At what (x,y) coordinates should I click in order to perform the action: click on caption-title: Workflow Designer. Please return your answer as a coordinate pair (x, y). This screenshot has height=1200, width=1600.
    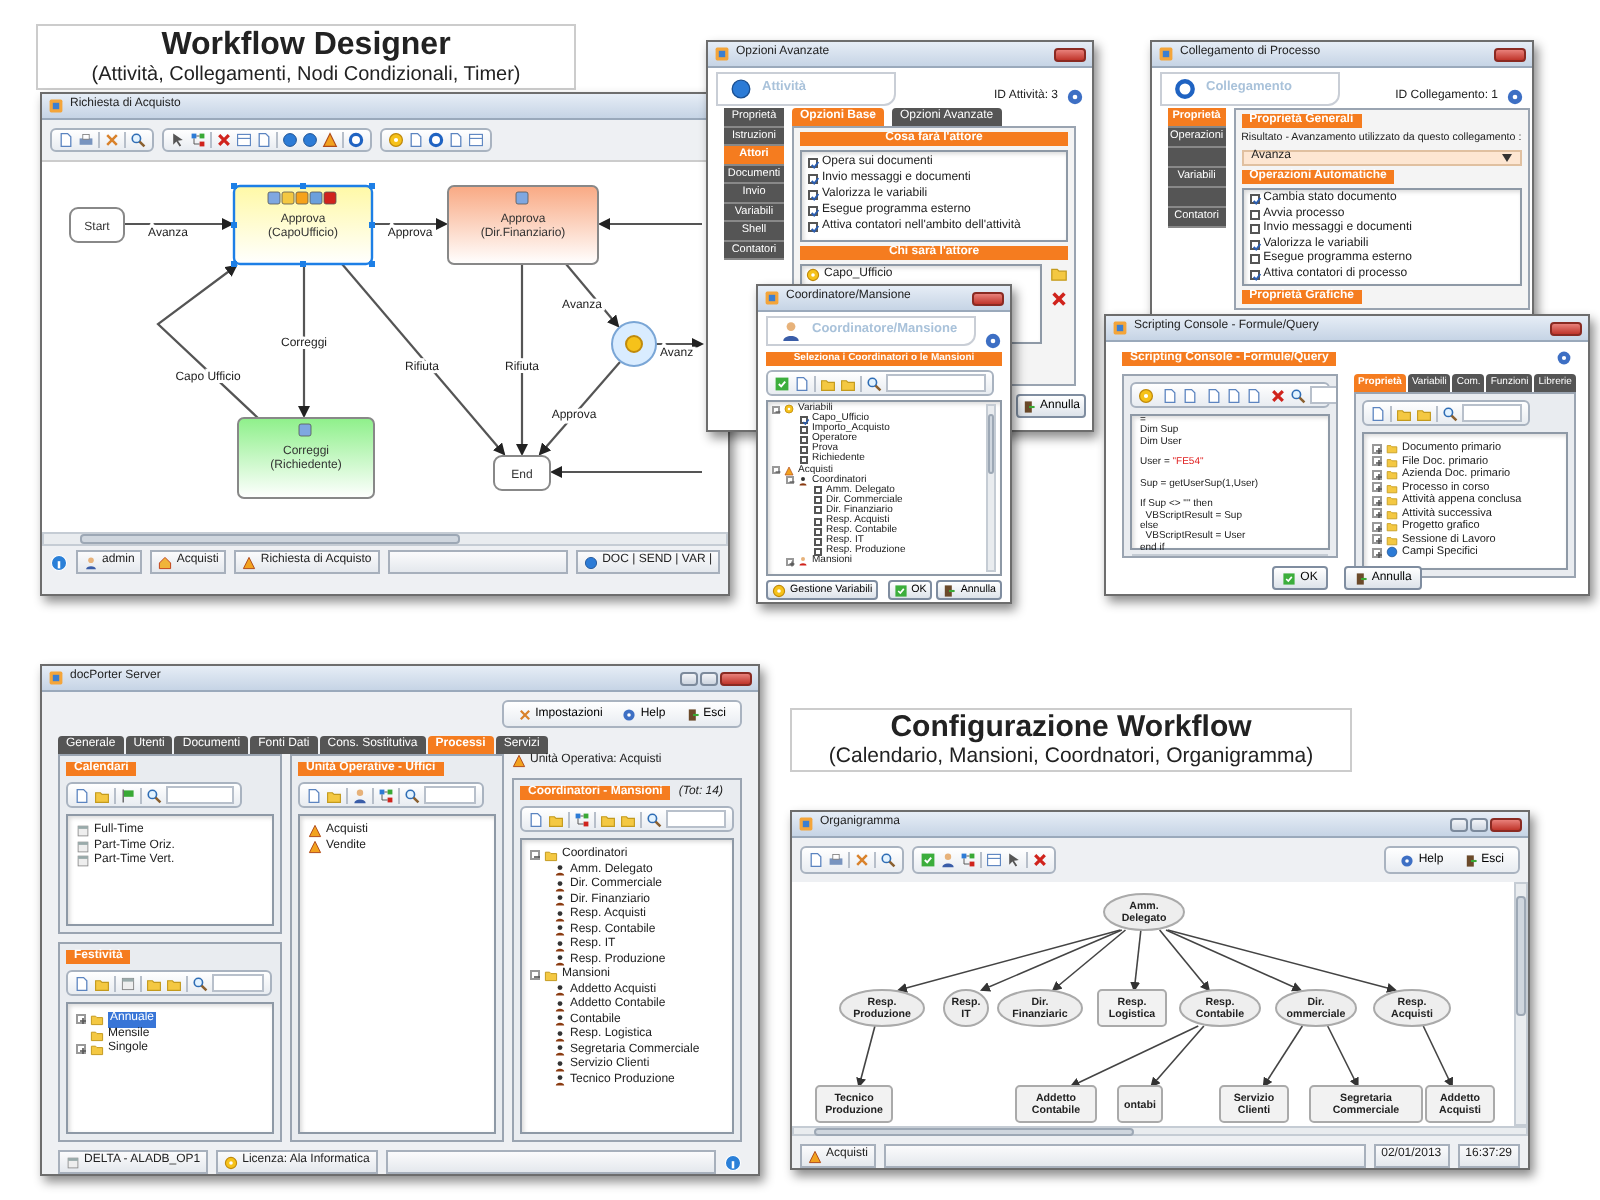
    Looking at the image, I should click on (306, 46).